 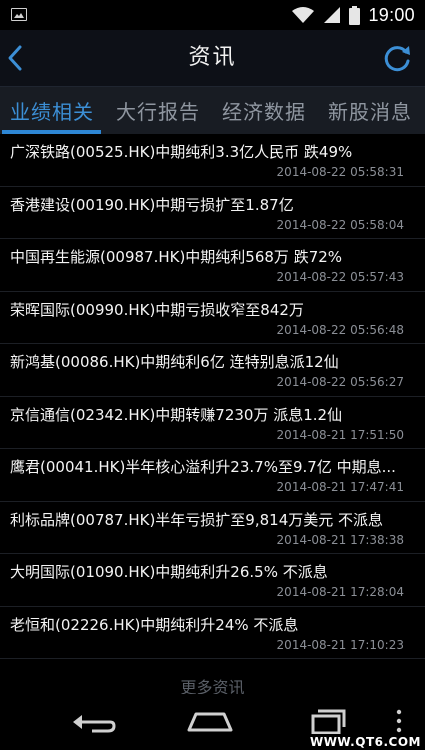 I want to click on home-nav-button, so click(x=210, y=722).